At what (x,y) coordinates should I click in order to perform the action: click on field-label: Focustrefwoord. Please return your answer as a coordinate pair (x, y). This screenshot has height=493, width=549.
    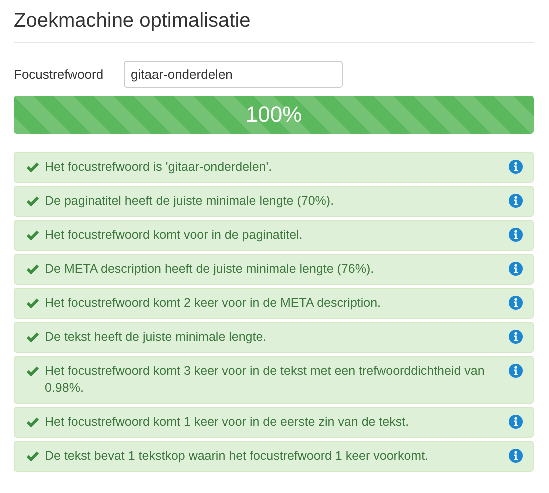
    Looking at the image, I should click on (59, 74).